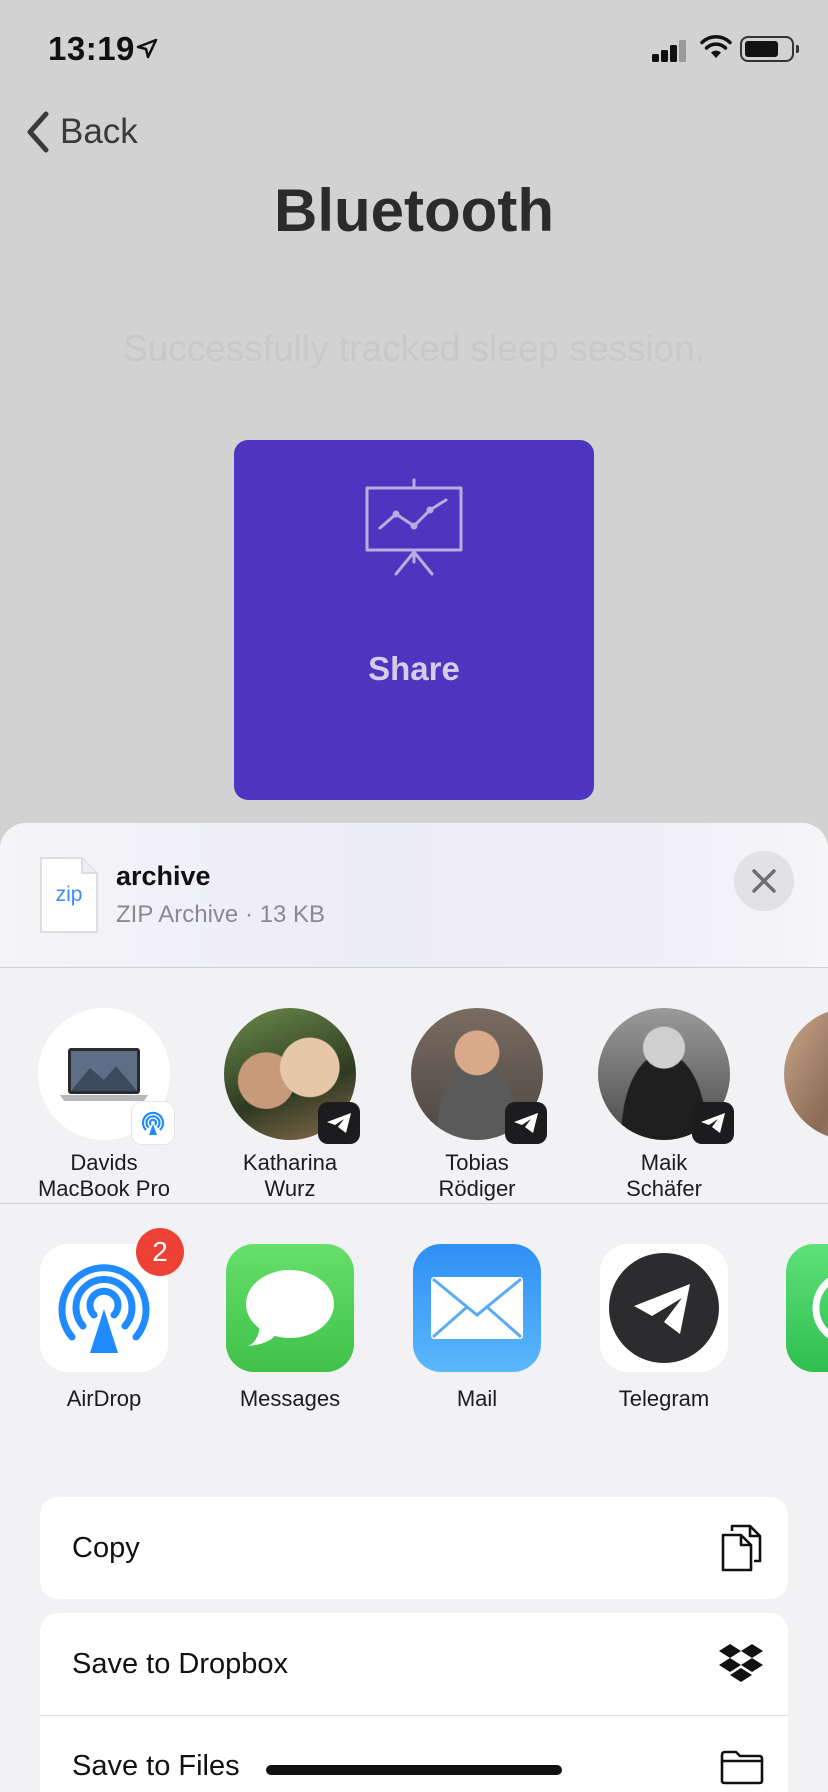 This screenshot has width=828, height=1792. I want to click on action-label: Save to Files, so click(156, 1766).